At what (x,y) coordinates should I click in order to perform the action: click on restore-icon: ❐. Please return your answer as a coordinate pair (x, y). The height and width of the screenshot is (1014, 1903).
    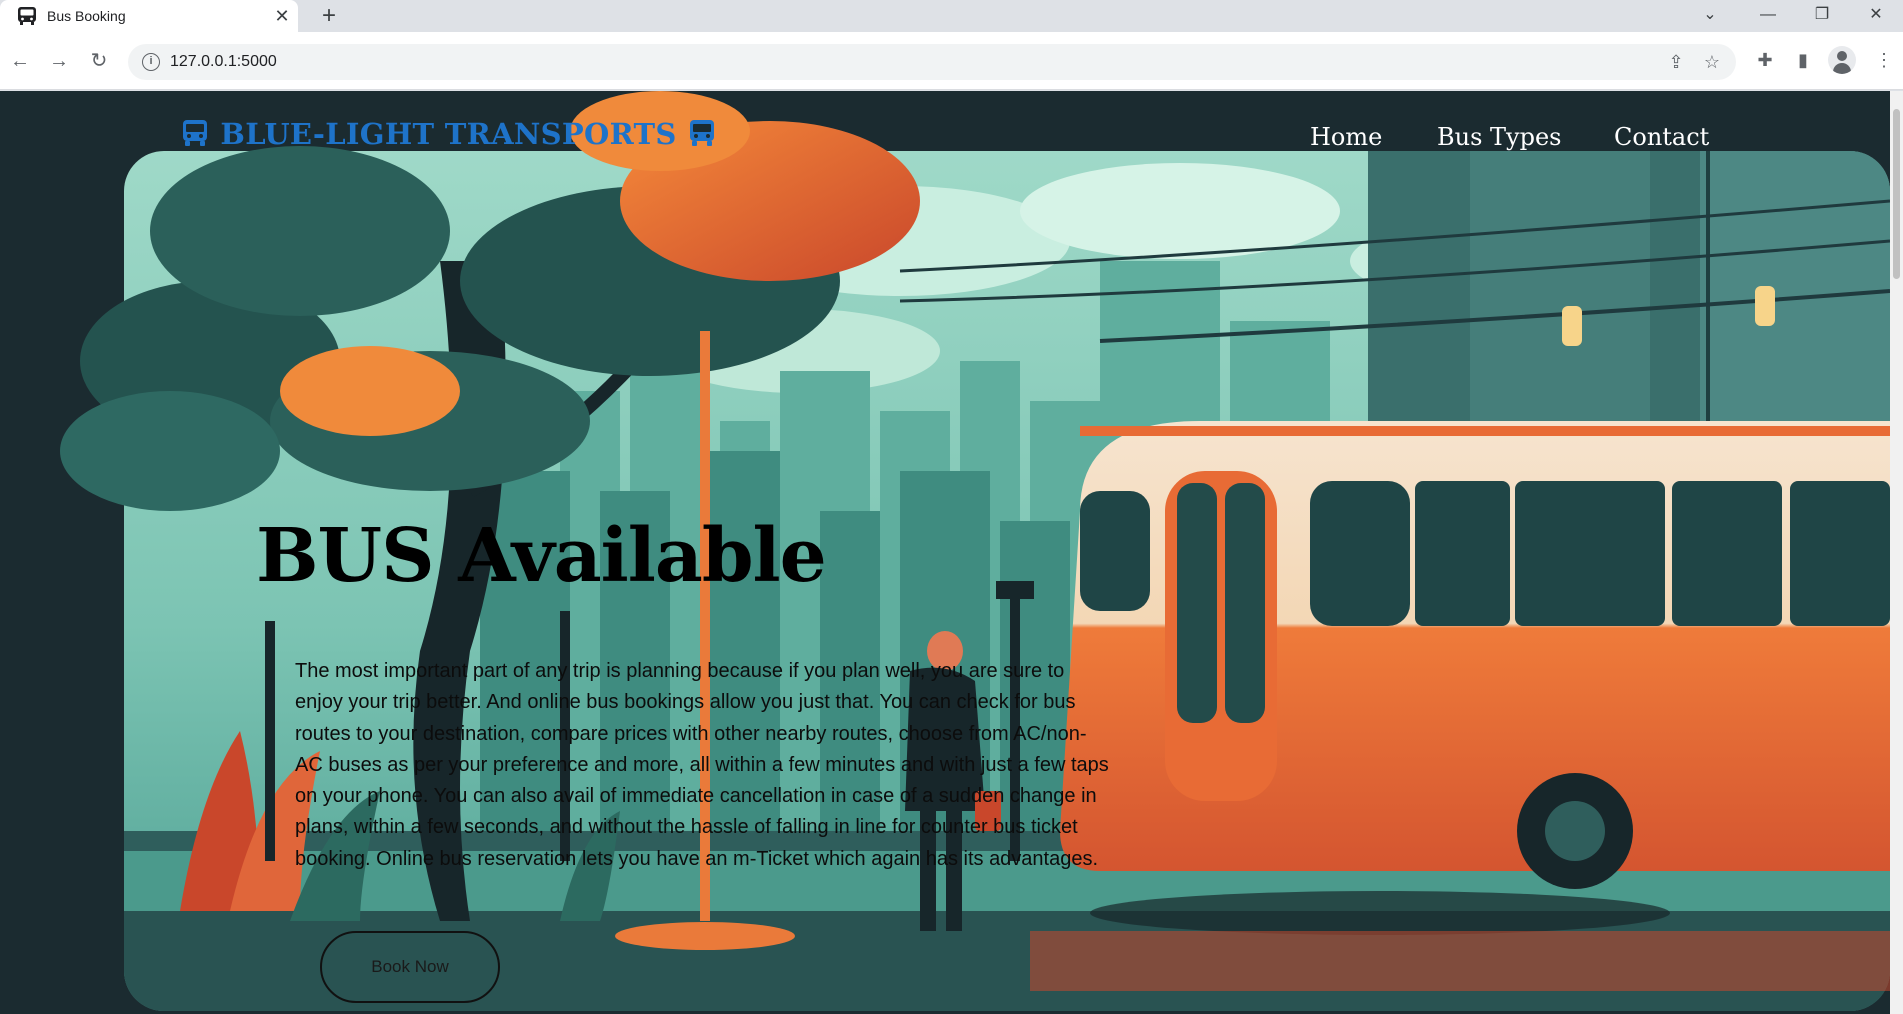
    Looking at the image, I should click on (1822, 16).